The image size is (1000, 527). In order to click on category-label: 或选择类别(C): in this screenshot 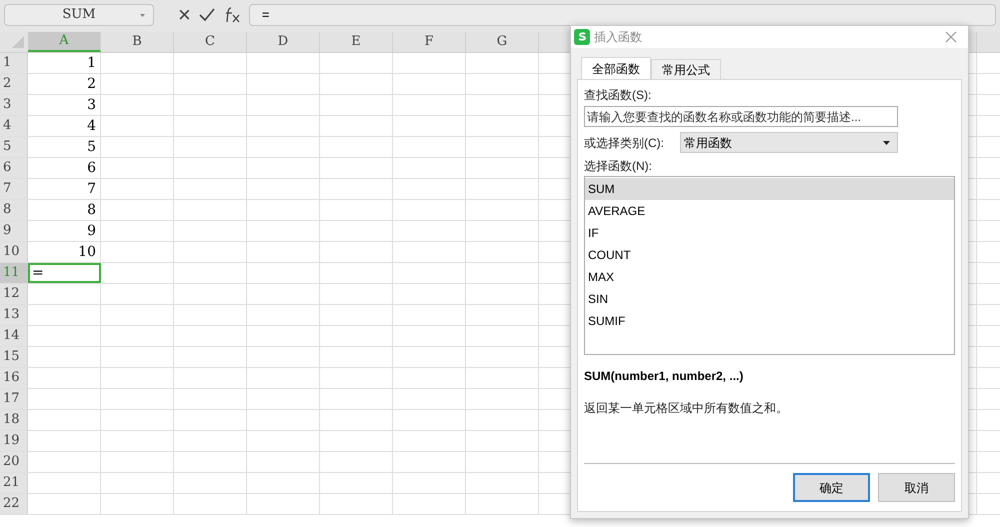, I will do `click(624, 143)`.